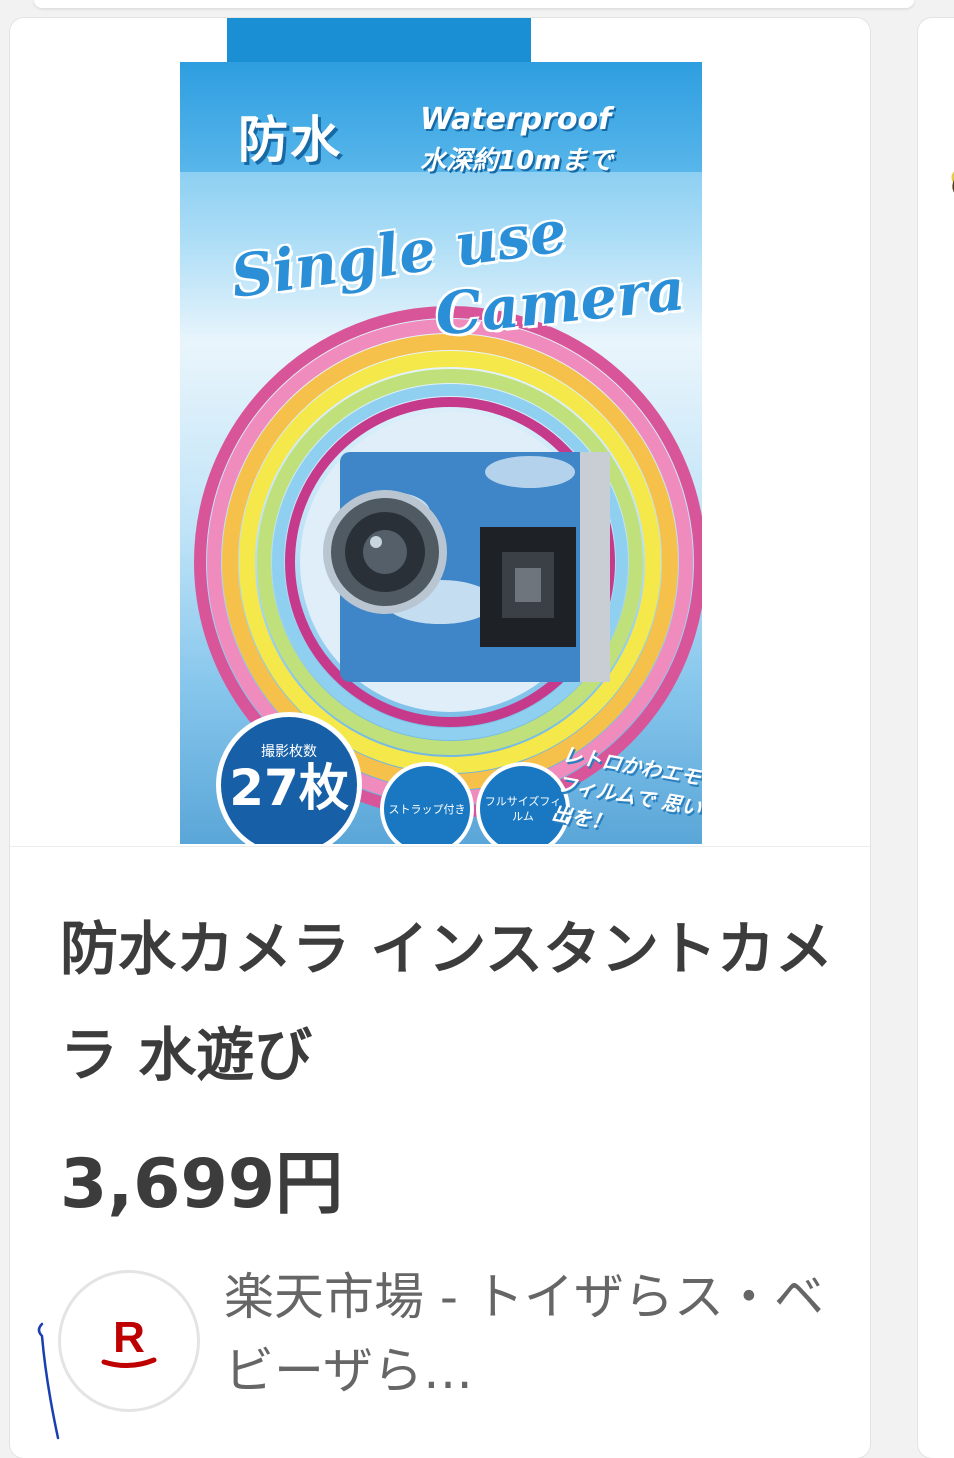 This screenshot has height=1458, width=954. I want to click on waterproof-label-en: Waterproof, so click(516, 119).